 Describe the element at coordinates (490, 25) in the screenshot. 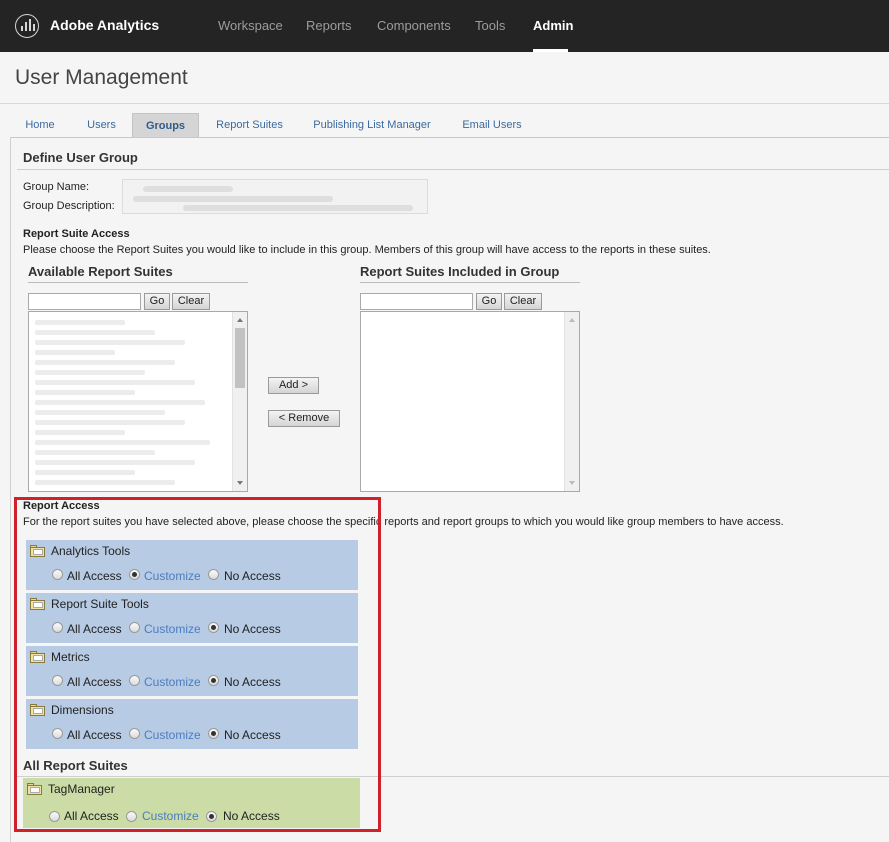

I see `nav-tools: Tools` at that location.